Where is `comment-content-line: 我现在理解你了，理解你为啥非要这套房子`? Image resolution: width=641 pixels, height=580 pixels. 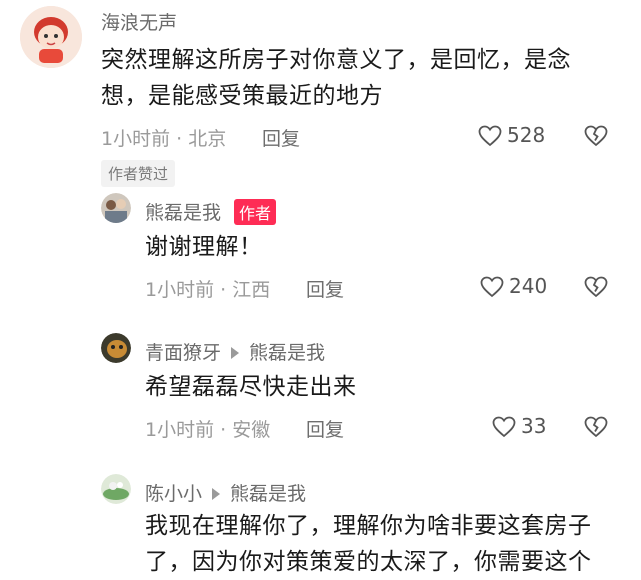
comment-content-line: 我现在理解你了，理解你为啥非要这套房子 is located at coordinates (368, 526).